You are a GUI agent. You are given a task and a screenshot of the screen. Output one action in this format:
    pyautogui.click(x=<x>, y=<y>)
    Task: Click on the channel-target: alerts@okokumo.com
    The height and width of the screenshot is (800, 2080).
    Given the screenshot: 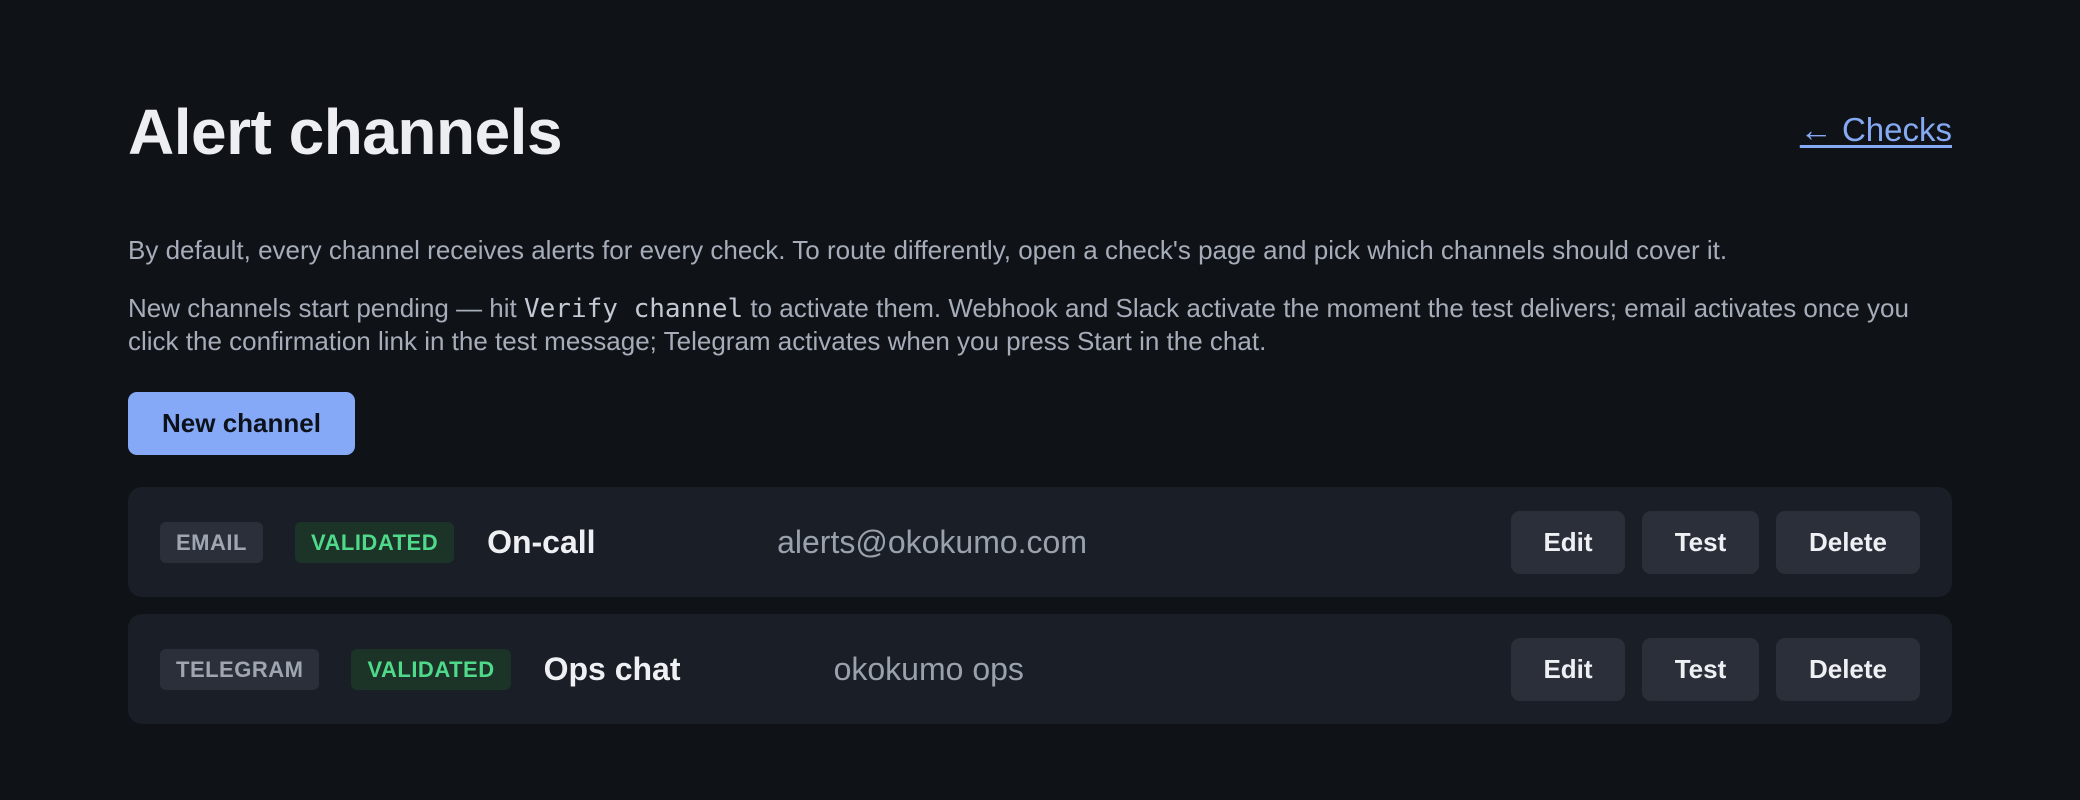 What is the action you would take?
    pyautogui.click(x=932, y=541)
    